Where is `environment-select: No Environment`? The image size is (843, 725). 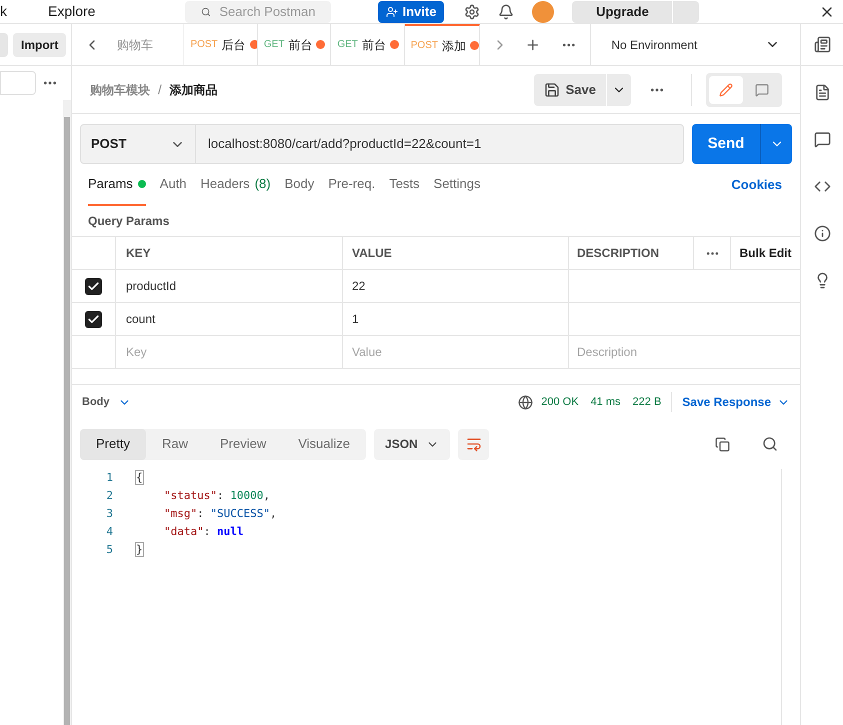 environment-select: No Environment is located at coordinates (695, 44).